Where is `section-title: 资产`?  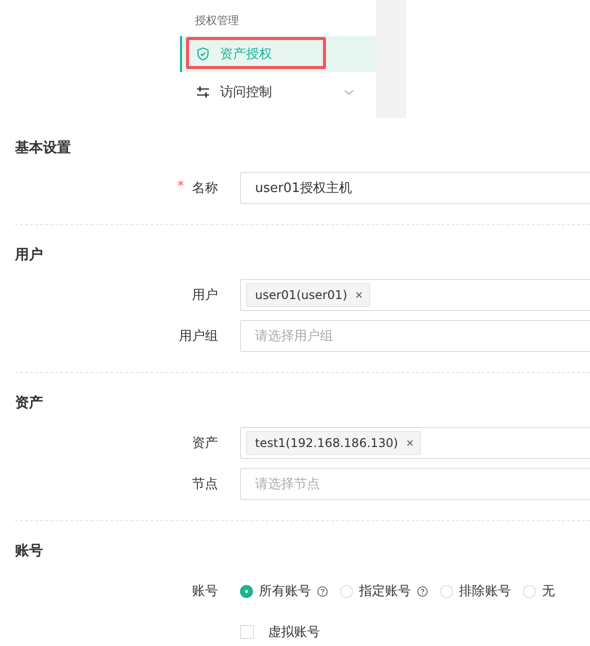
section-title: 资产 is located at coordinates (29, 403).